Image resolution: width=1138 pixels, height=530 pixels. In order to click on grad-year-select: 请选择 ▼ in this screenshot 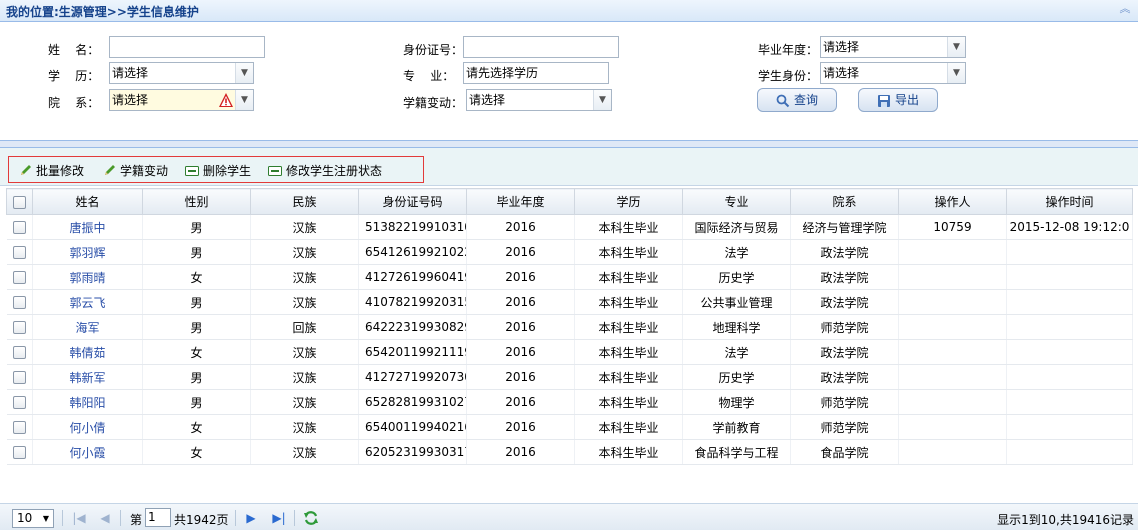, I will do `click(893, 47)`.